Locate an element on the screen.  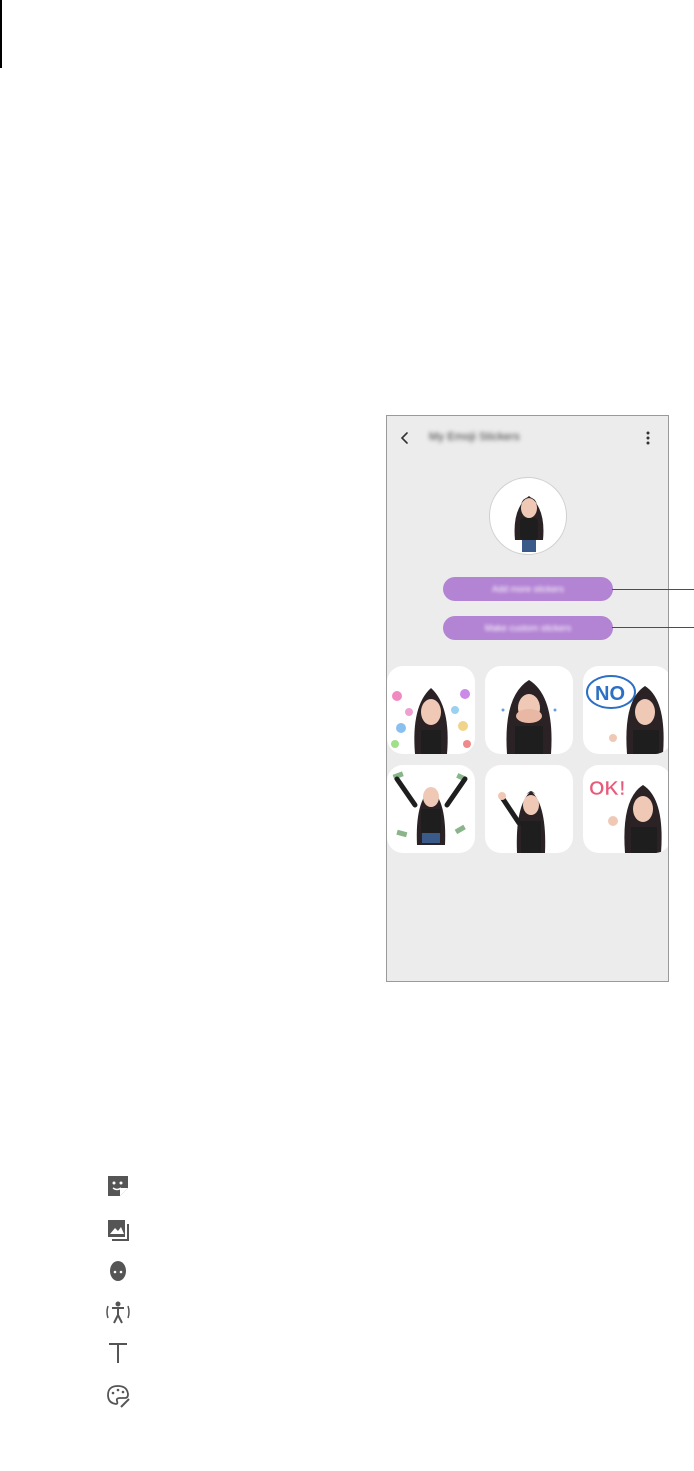
app-bar: My Emoji Stickers is located at coordinates (527, 438).